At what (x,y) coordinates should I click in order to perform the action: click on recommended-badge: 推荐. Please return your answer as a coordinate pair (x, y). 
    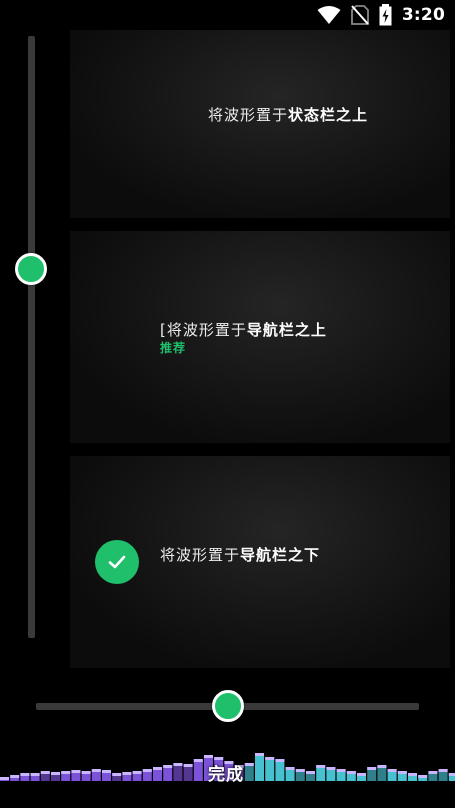
    Looking at the image, I should click on (173, 348).